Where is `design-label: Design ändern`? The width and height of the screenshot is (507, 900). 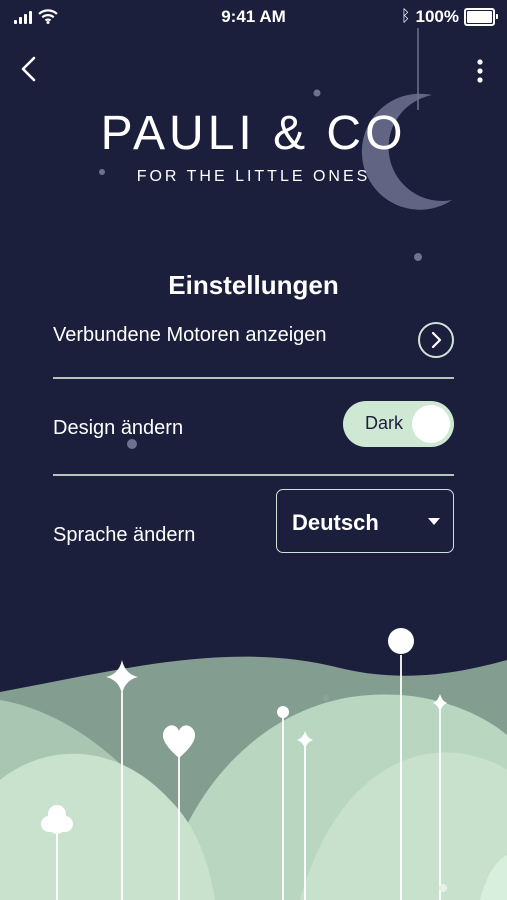 design-label: Design ändern is located at coordinates (118, 428).